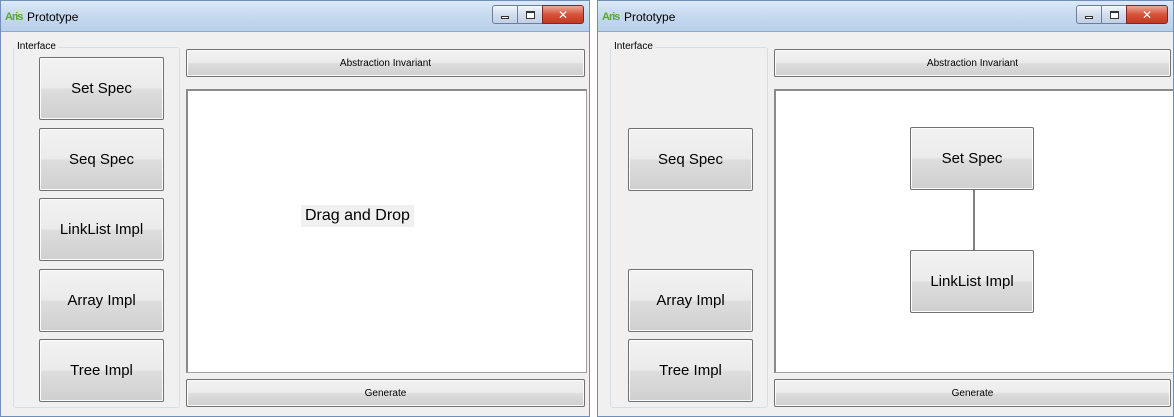 Image resolution: width=1174 pixels, height=417 pixels. I want to click on set-spec-button: Set Spec, so click(101, 88).